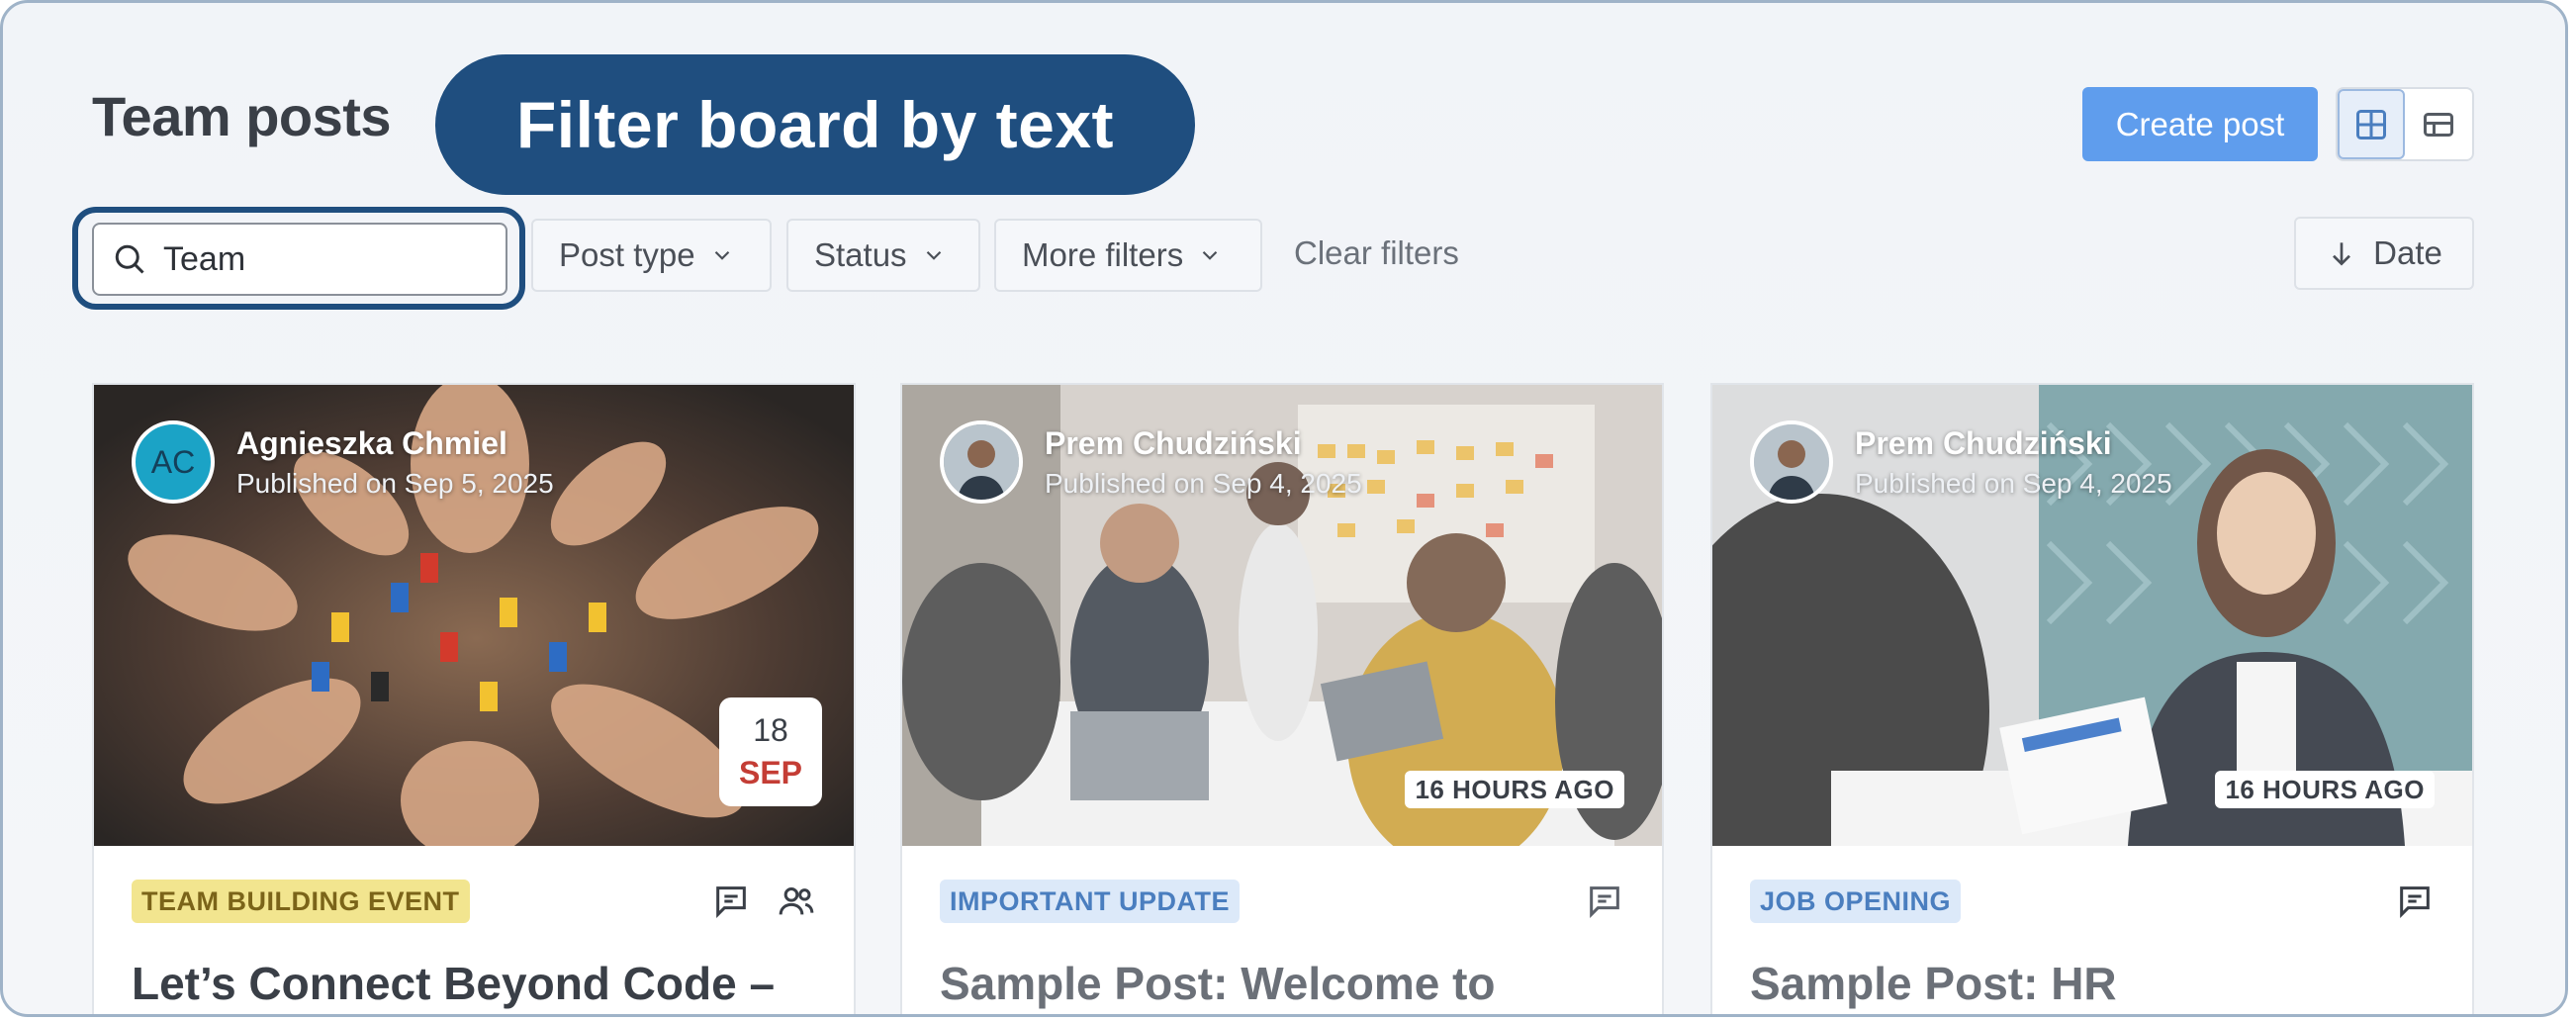 This screenshot has height=1021, width=2576. I want to click on status-filter: Status, so click(883, 255).